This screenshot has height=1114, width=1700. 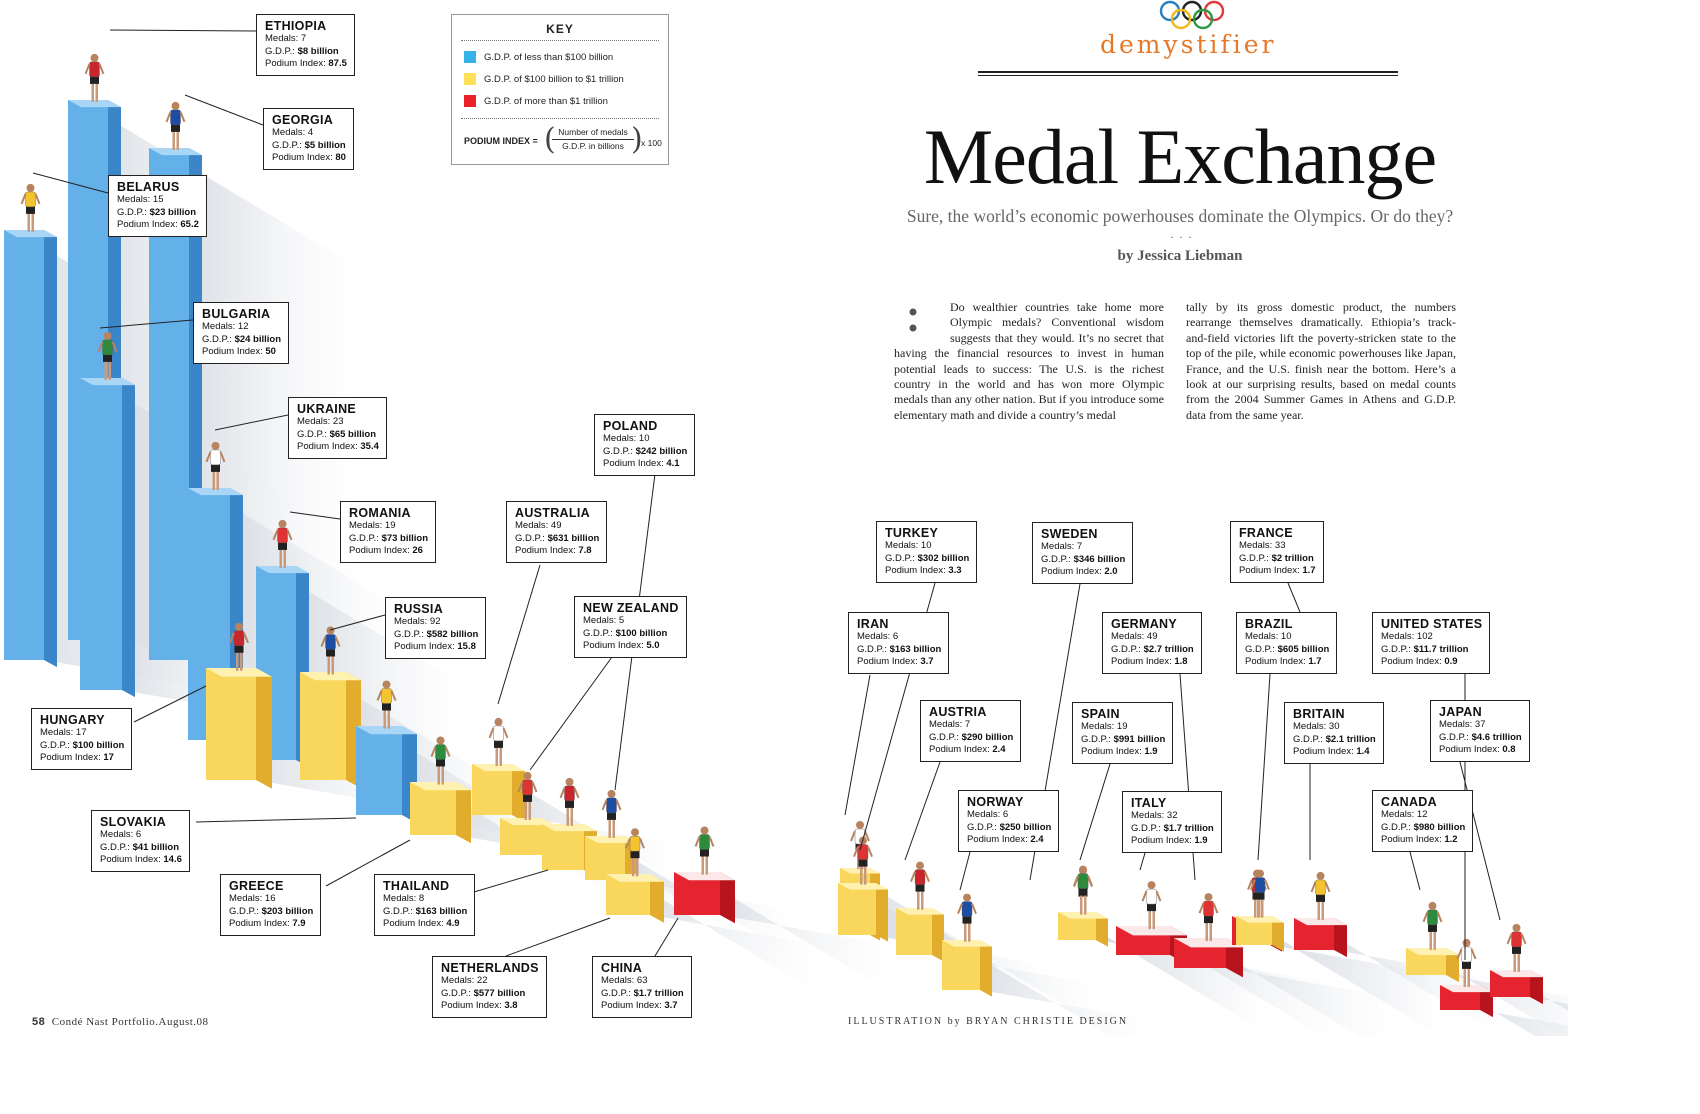 I want to click on podium-index-row: Podium Index: 1.2, so click(x=1419, y=840).